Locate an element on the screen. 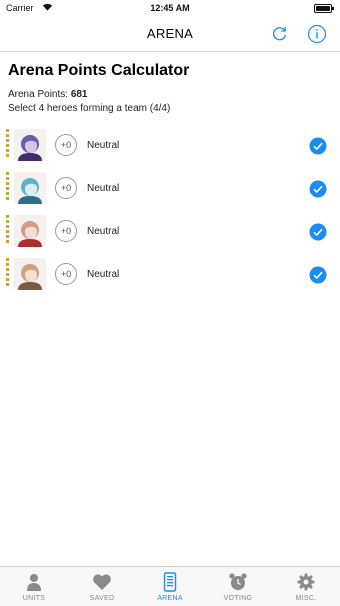  tab-saved: SAVED is located at coordinates (102, 586).